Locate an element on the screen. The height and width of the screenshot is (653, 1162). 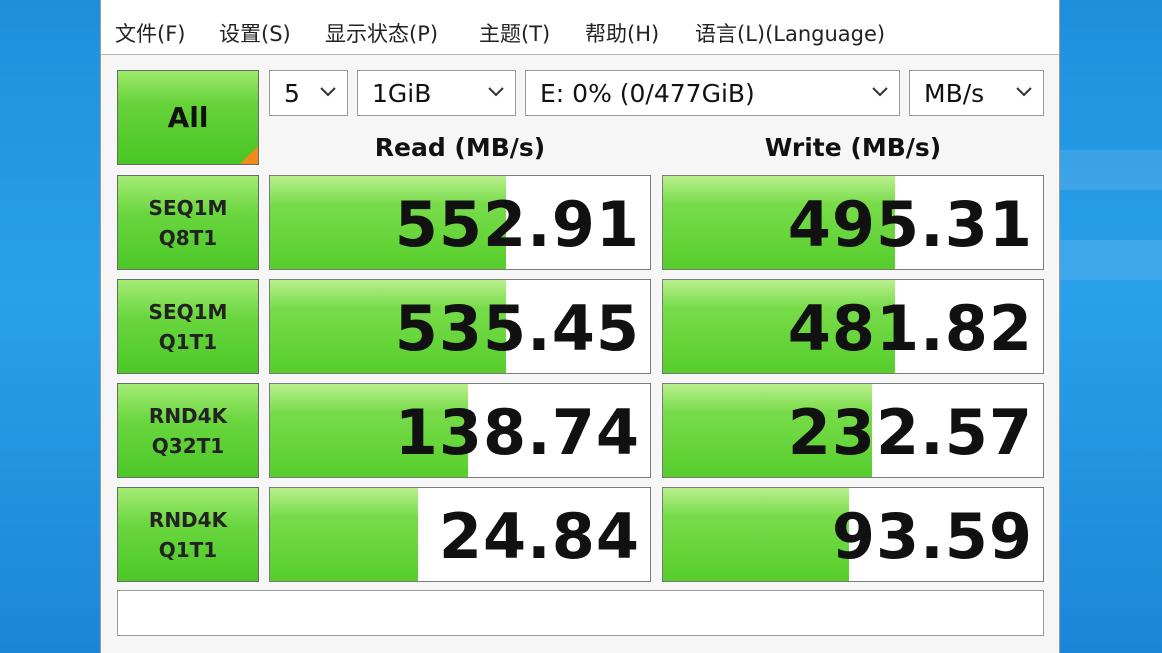
read-value: 24.84 is located at coordinates (539, 536).